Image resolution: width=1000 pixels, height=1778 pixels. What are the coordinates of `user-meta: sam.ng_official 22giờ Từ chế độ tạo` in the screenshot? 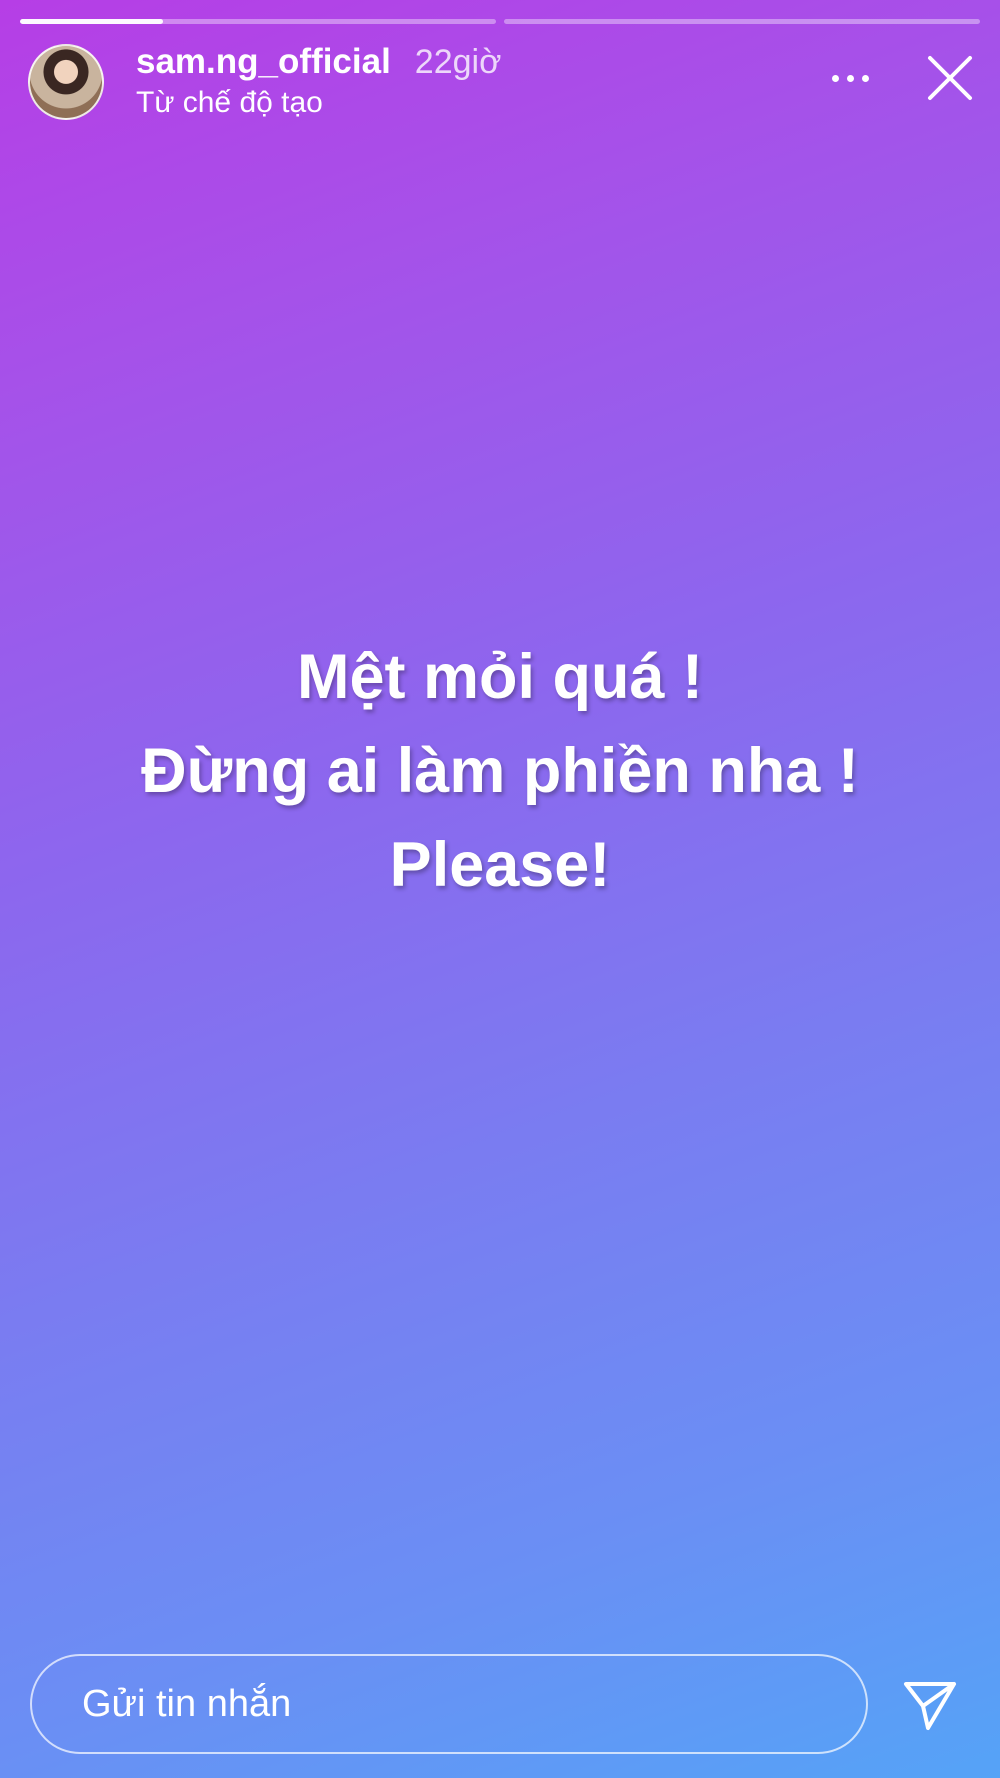 It's located at (318, 81).